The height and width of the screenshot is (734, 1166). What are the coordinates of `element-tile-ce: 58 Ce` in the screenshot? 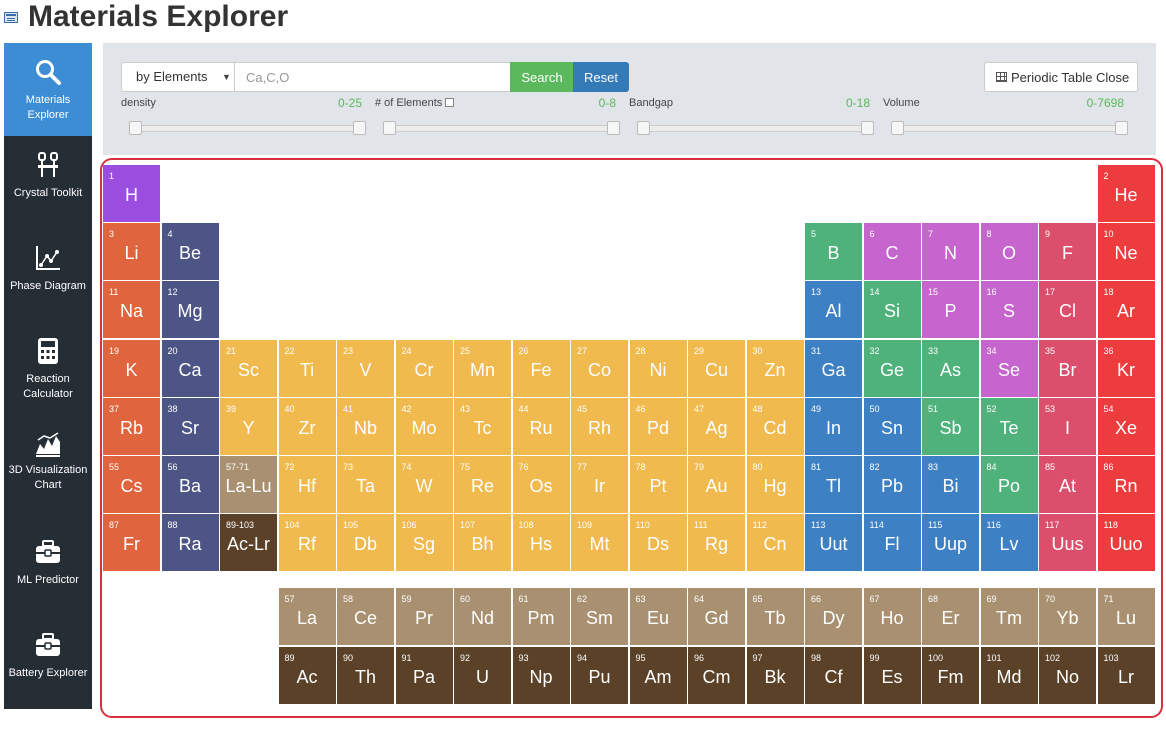 It's located at (366, 617).